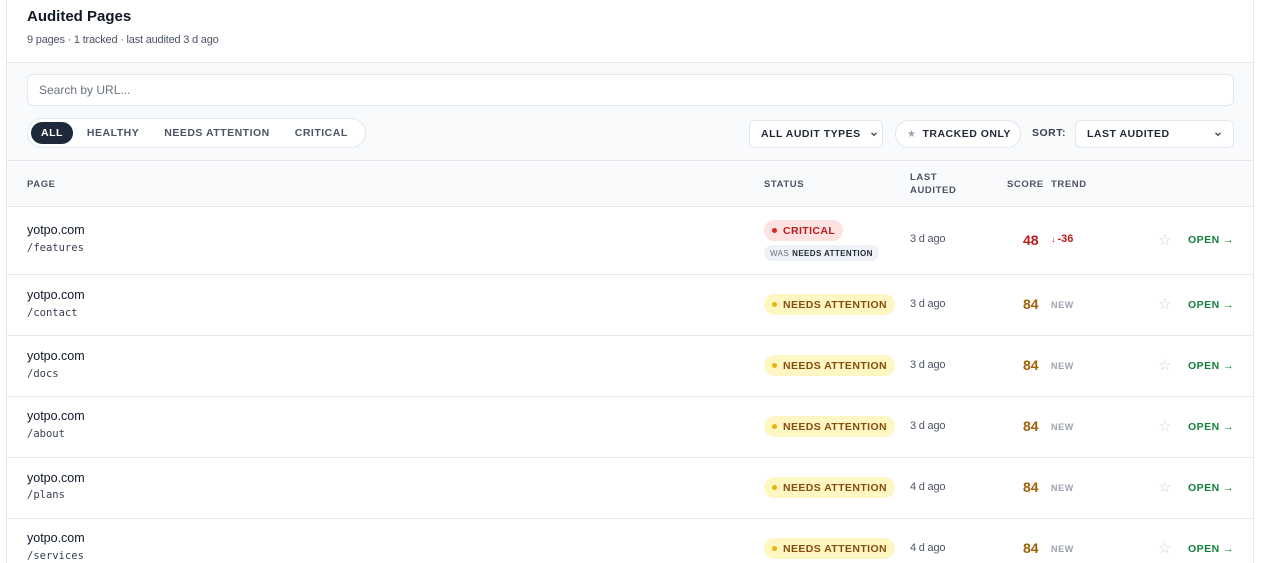 This screenshot has width=1280, height=563. I want to click on column-status: STATUS, so click(784, 184).